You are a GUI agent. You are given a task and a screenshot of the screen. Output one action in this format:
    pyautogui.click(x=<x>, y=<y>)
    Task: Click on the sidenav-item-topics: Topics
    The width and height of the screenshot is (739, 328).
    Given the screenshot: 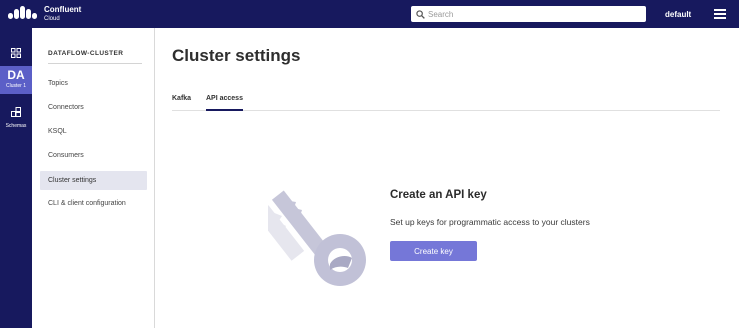 What is the action you would take?
    pyautogui.click(x=93, y=83)
    